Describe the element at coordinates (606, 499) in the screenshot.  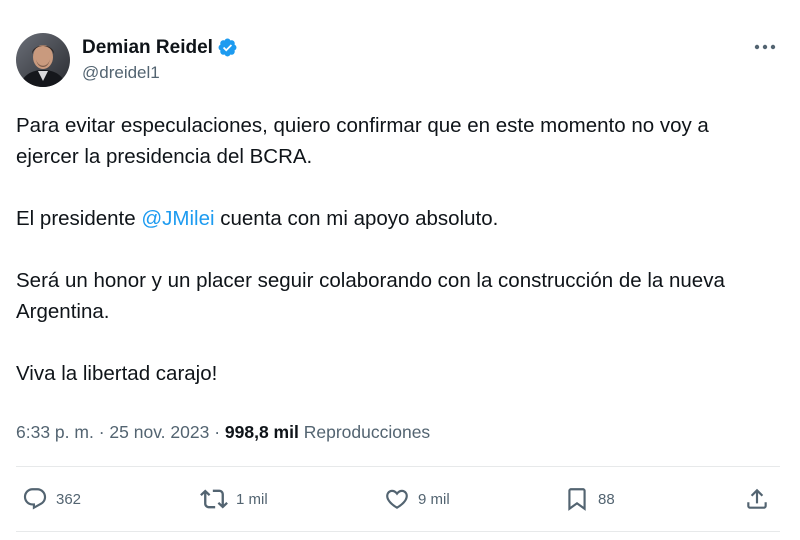
I see `bookmark-count: 88` at that location.